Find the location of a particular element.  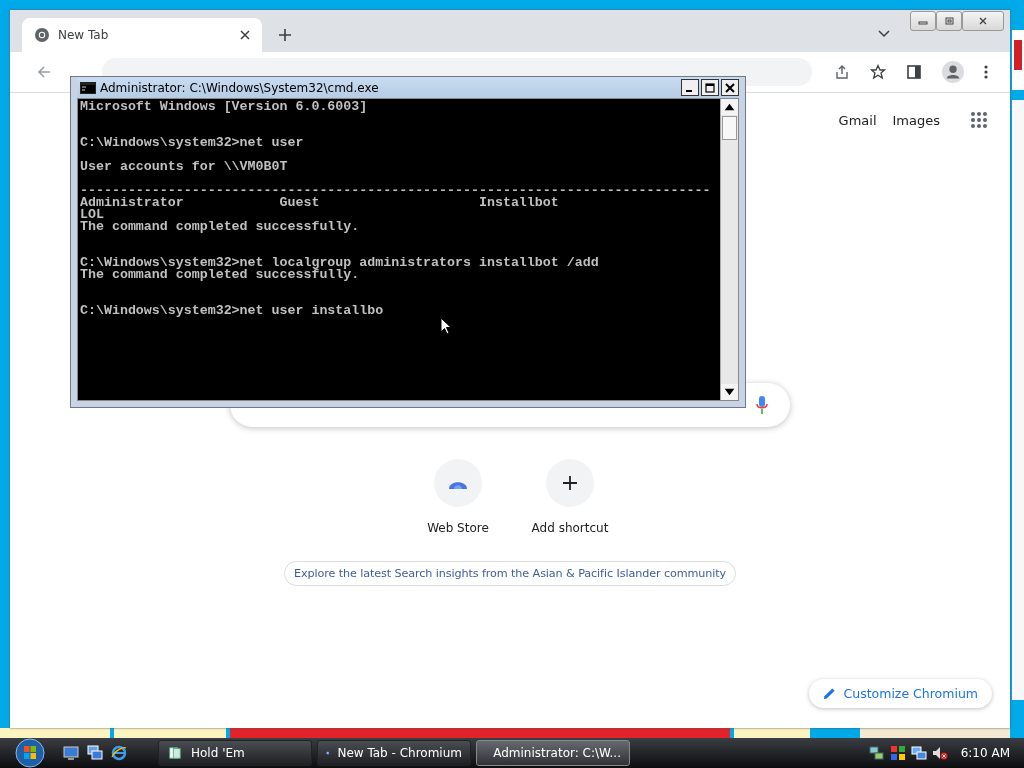

minimize-button is located at coordinates (690, 87).